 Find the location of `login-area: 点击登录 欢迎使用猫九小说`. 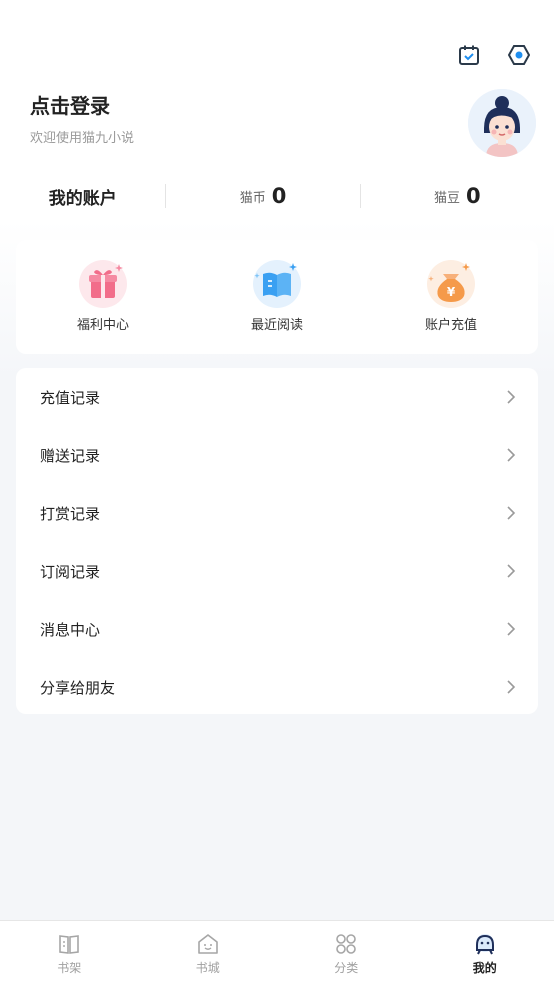

login-area: 点击登录 欢迎使用猫九小说 is located at coordinates (82, 118).